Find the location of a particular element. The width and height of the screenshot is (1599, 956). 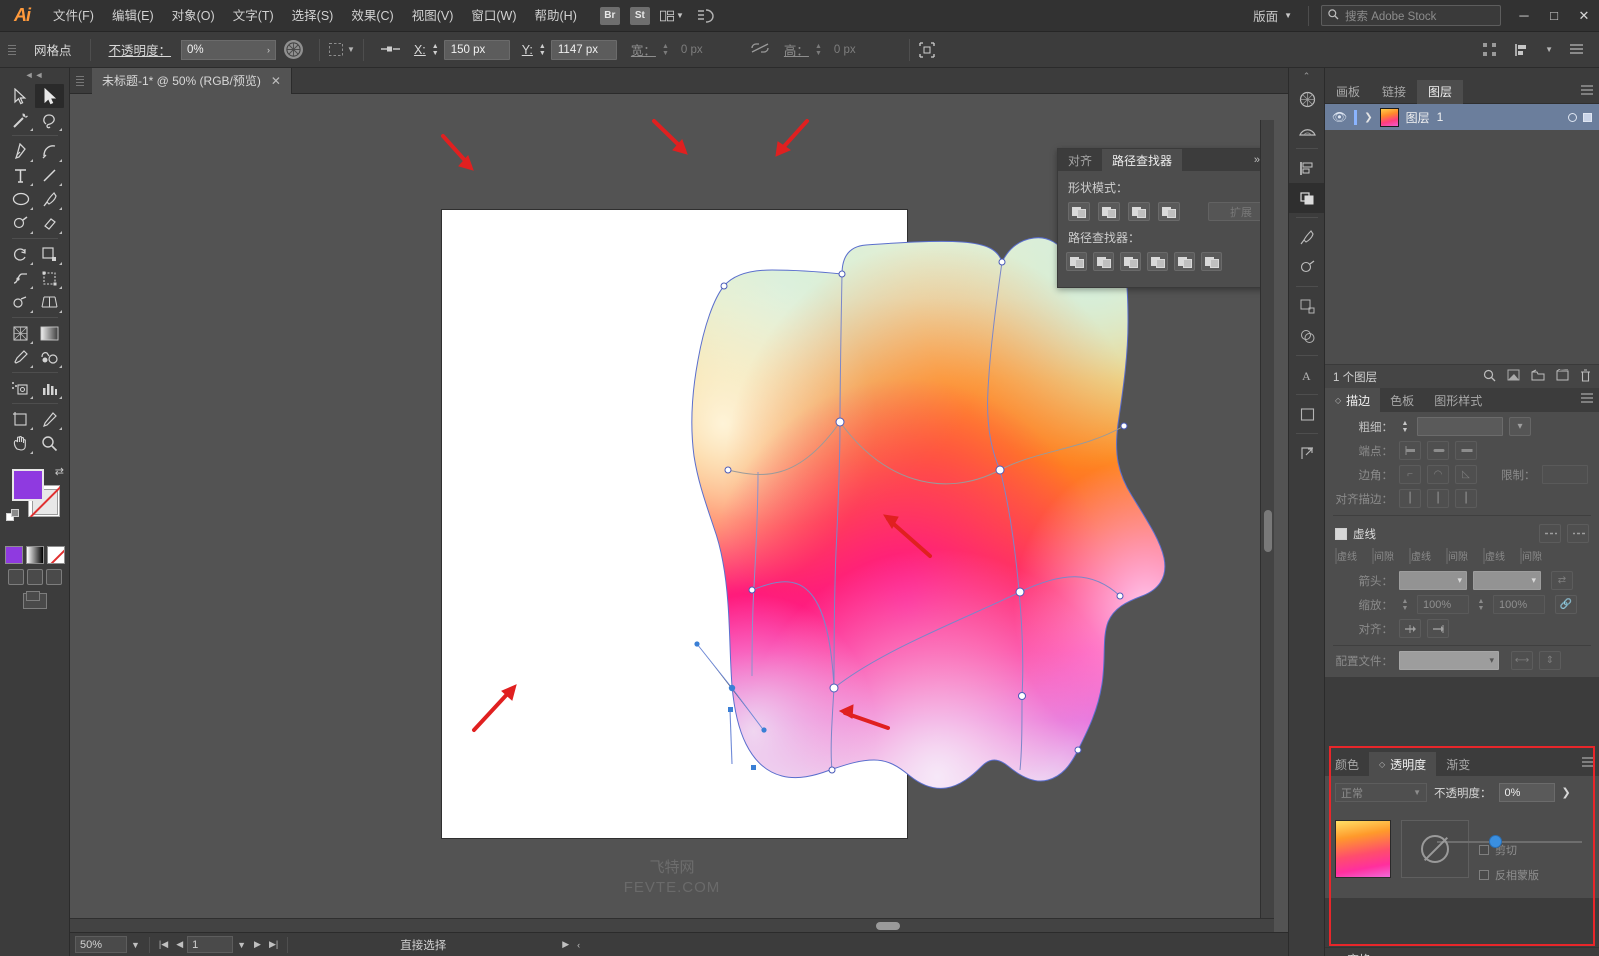

scale-input-1: 100% is located at coordinates (1443, 604).